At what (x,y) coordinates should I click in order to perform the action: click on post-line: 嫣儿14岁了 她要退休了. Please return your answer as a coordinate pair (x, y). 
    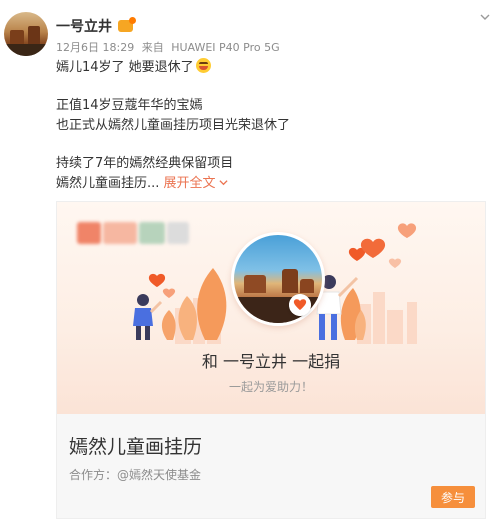
    Looking at the image, I should click on (266, 68).